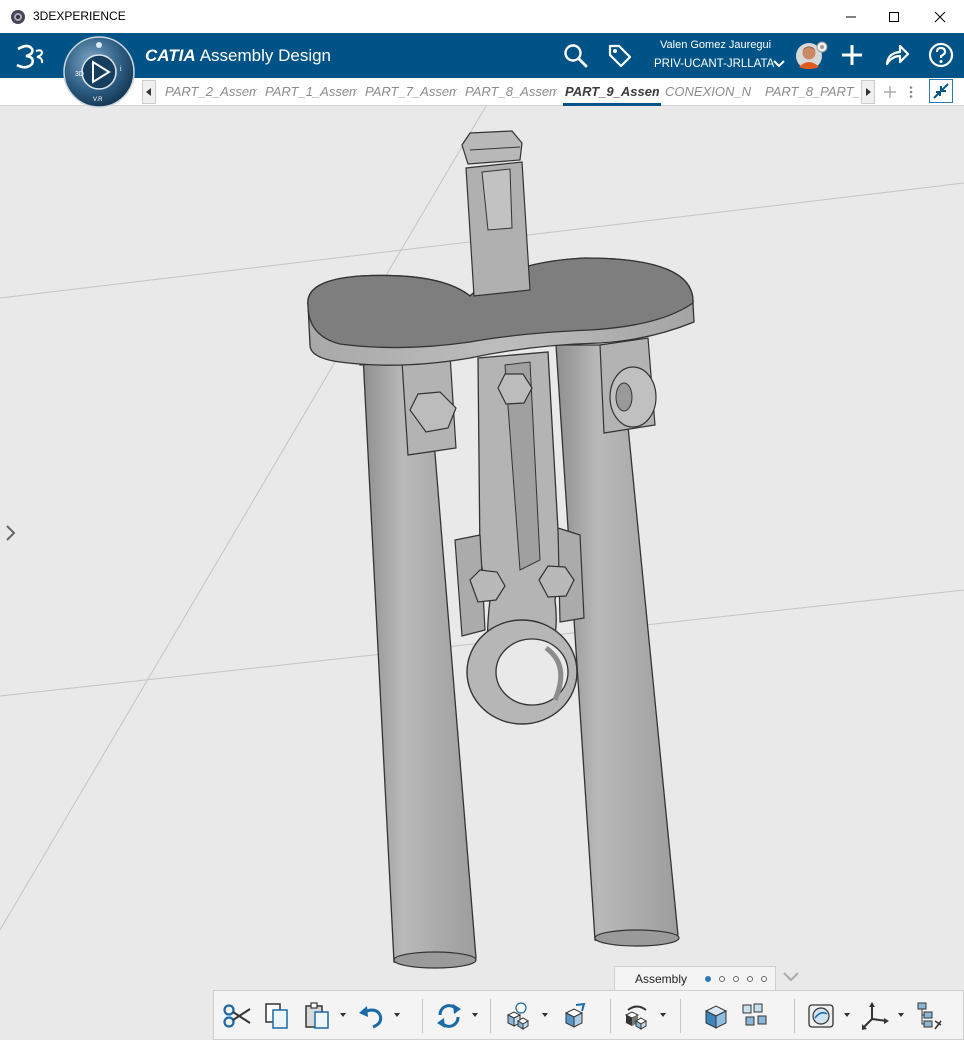 Image resolution: width=964 pixels, height=1040 pixels. What do you see at coordinates (79, 74) in the screenshot?
I see `compass-3d-label: 3D` at bounding box center [79, 74].